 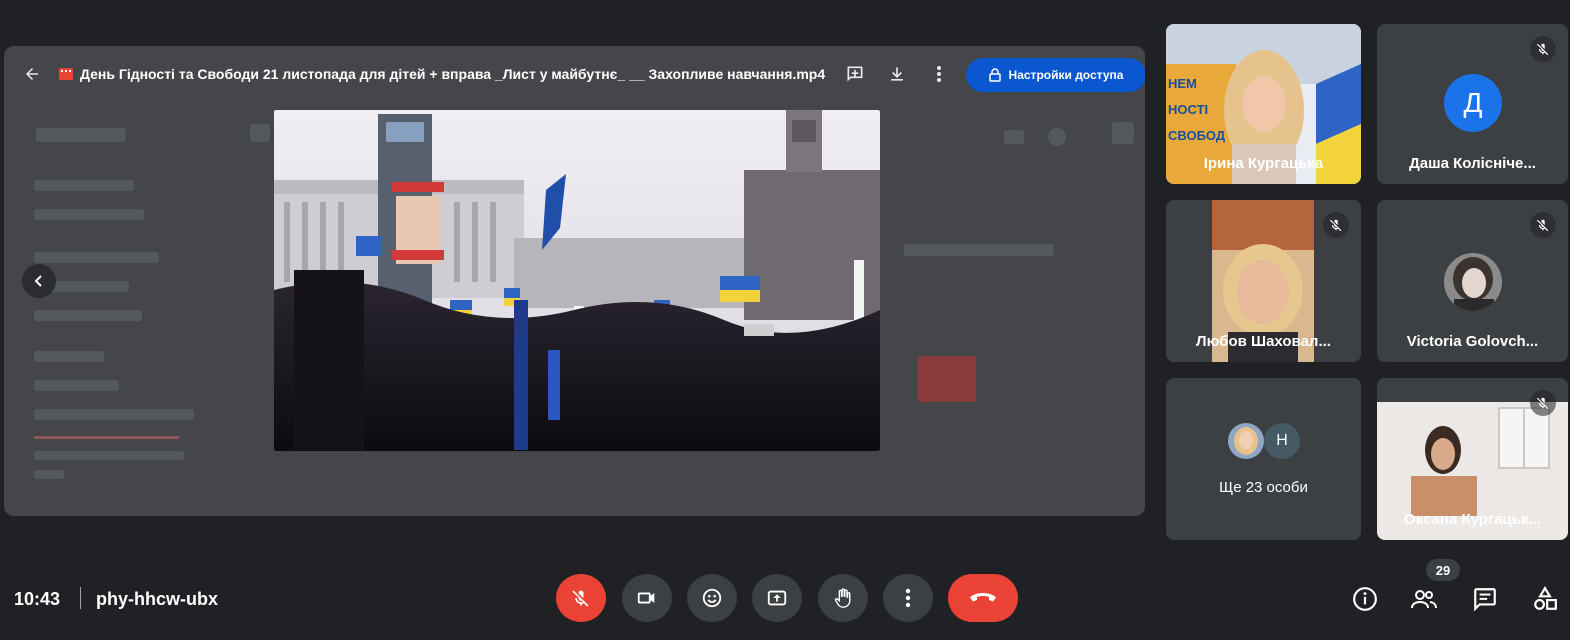 I want to click on meeting-info-button, so click(x=1365, y=599).